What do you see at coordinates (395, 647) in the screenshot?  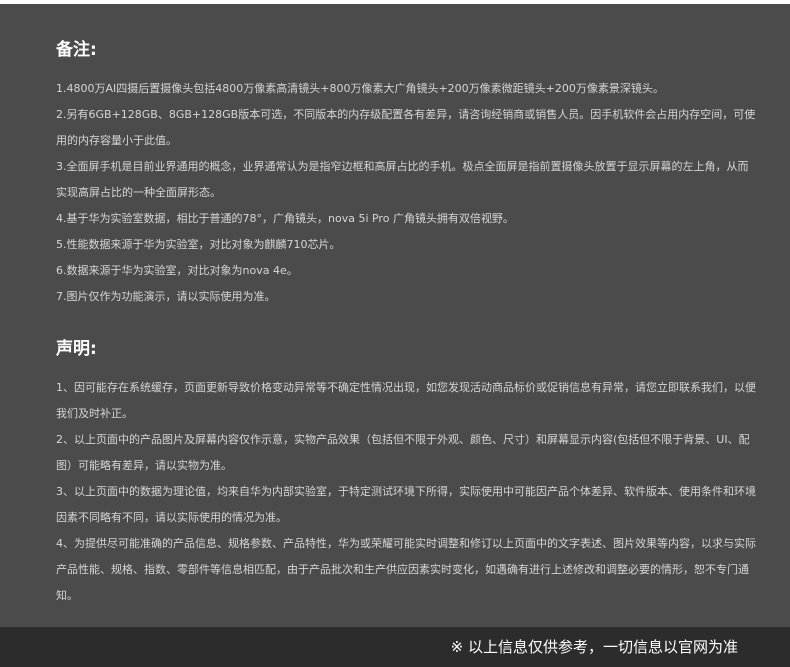 I see `footer-bar: ※ 以上信息仅供参考，一切信息以官网为准` at bounding box center [395, 647].